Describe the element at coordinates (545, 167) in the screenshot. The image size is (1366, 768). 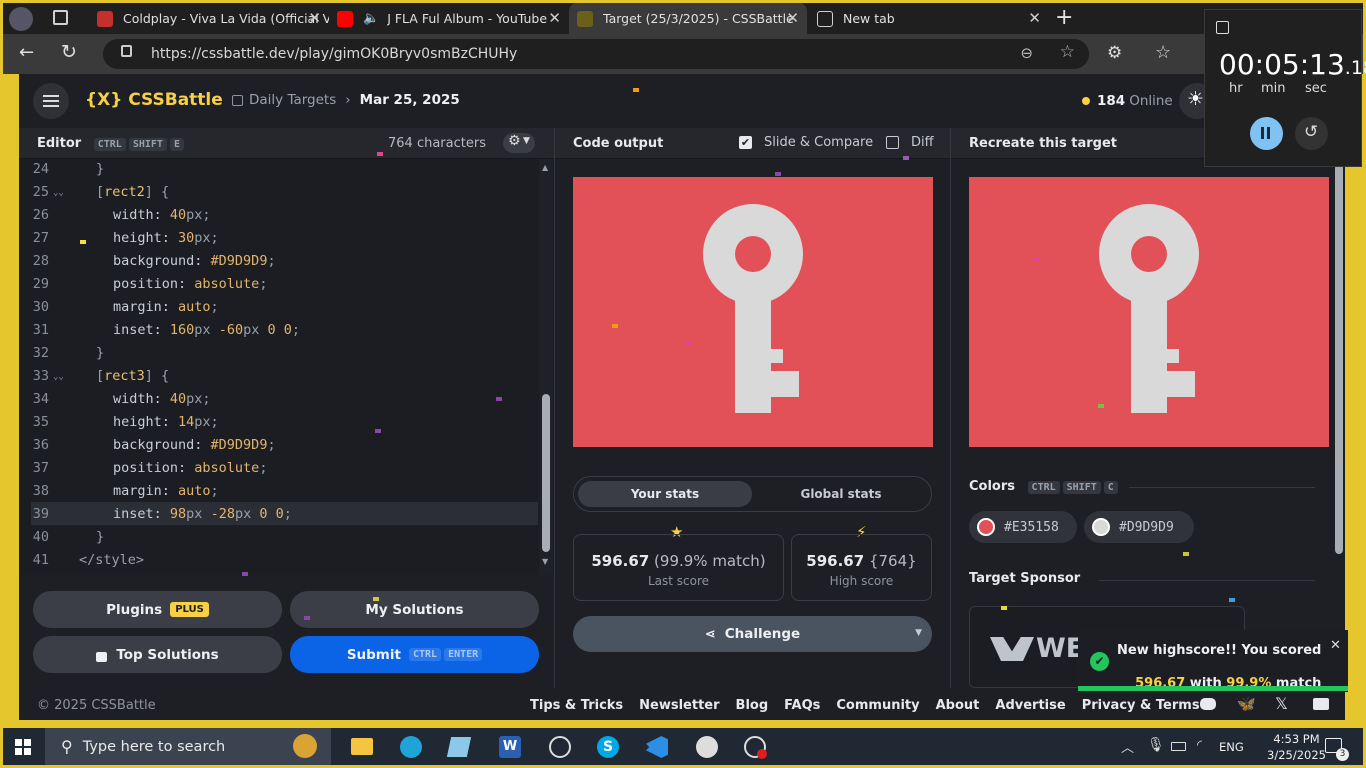
I see `scroll-up-icon: ▲` at that location.